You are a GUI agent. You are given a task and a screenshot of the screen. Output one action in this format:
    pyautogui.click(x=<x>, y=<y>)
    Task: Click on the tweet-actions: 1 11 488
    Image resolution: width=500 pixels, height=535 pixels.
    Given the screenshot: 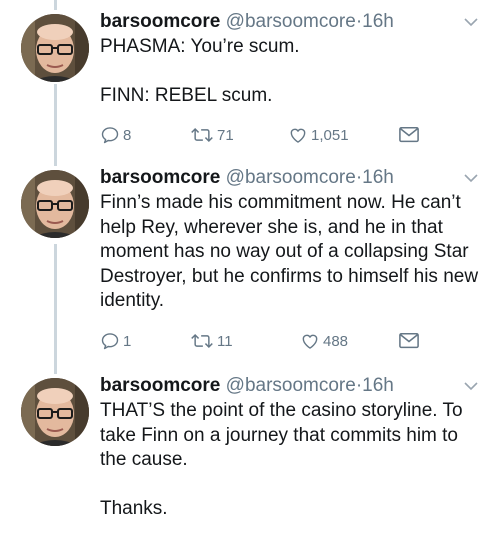 What is the action you would take?
    pyautogui.click(x=270, y=343)
    